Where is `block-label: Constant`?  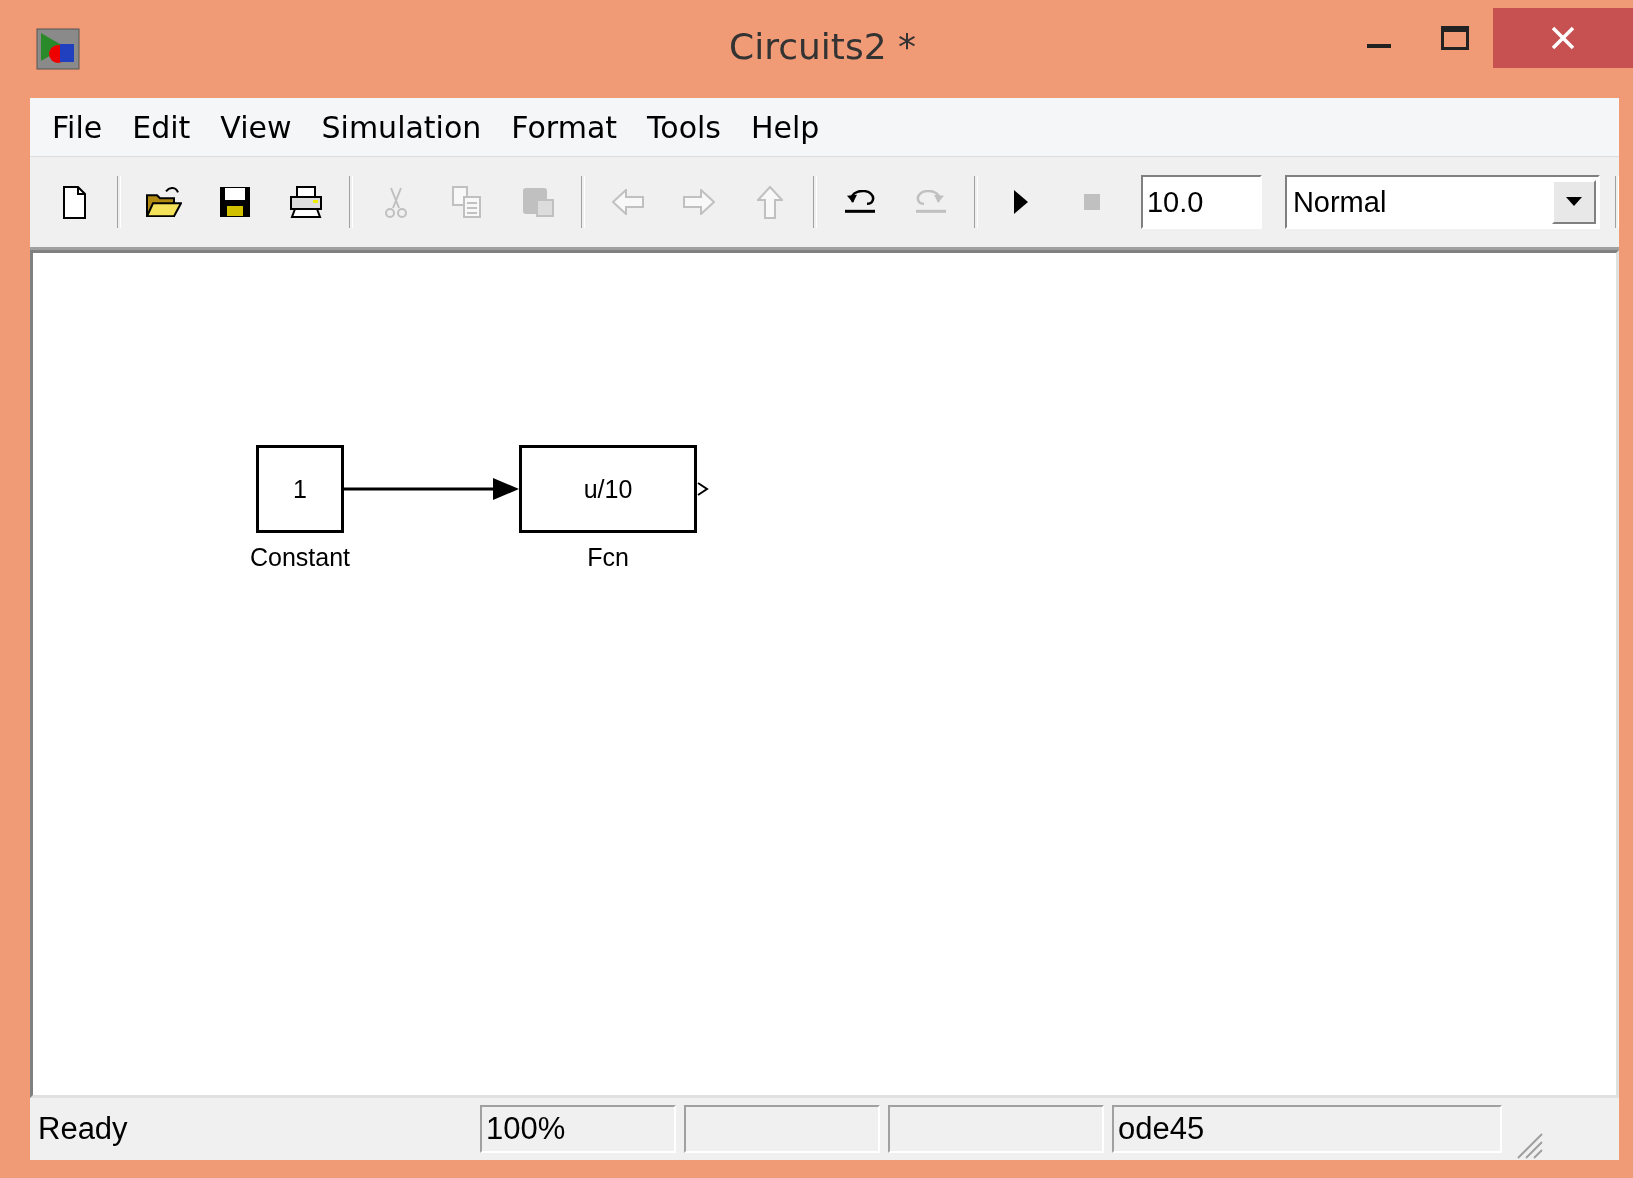
block-label: Constant is located at coordinates (300, 557).